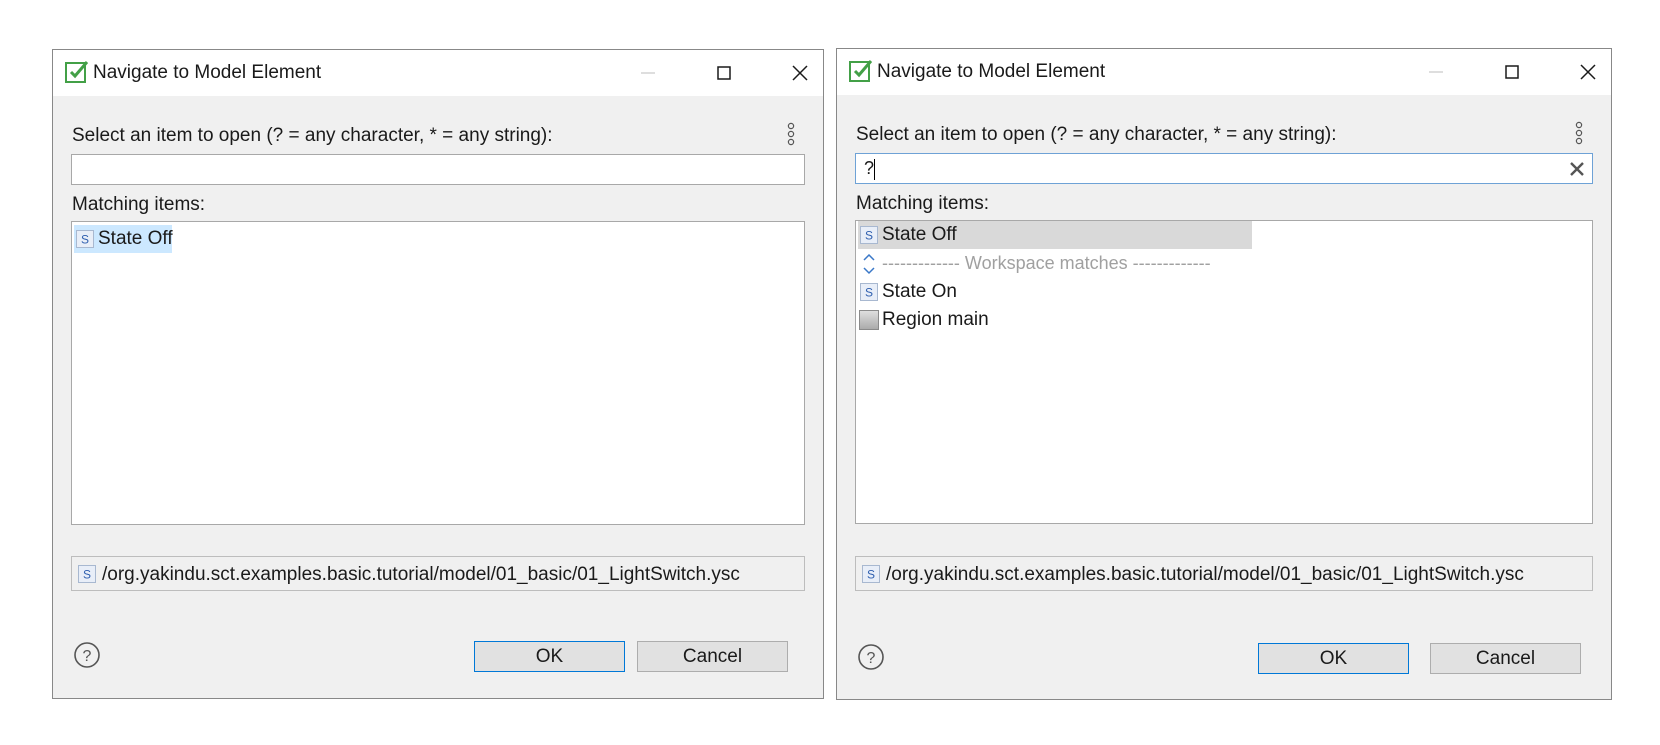  What do you see at coordinates (869, 168) in the screenshot?
I see `filter-input-value: ?` at bounding box center [869, 168].